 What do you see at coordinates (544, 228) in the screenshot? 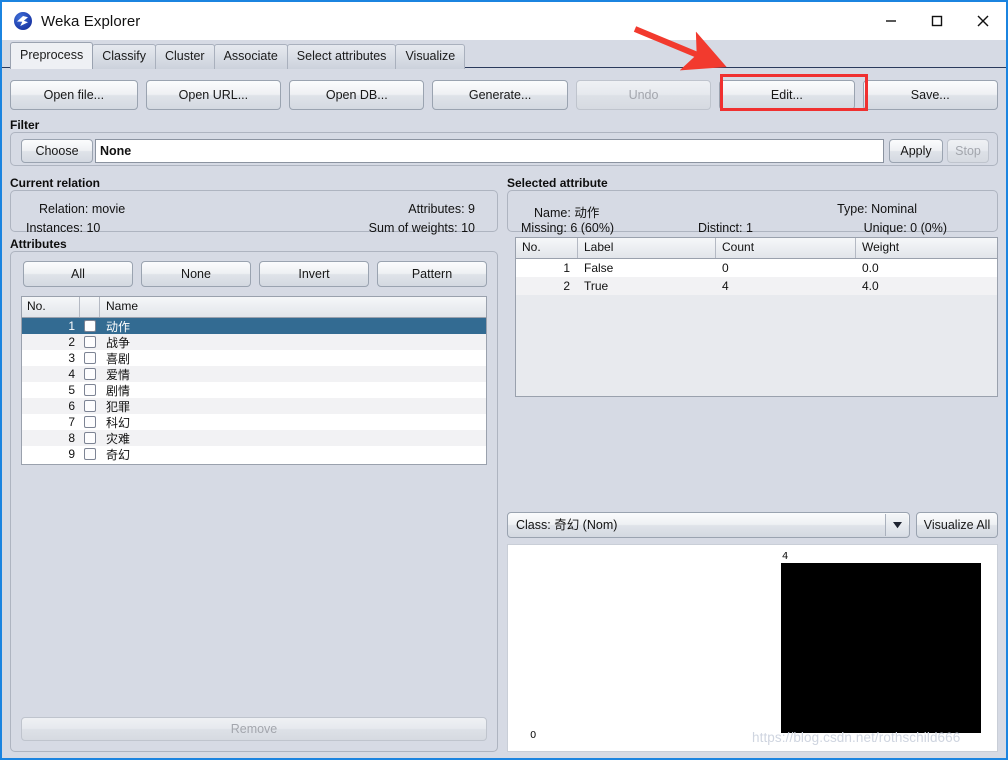
I see `attribute-missing-label: Missing:` at bounding box center [544, 228].